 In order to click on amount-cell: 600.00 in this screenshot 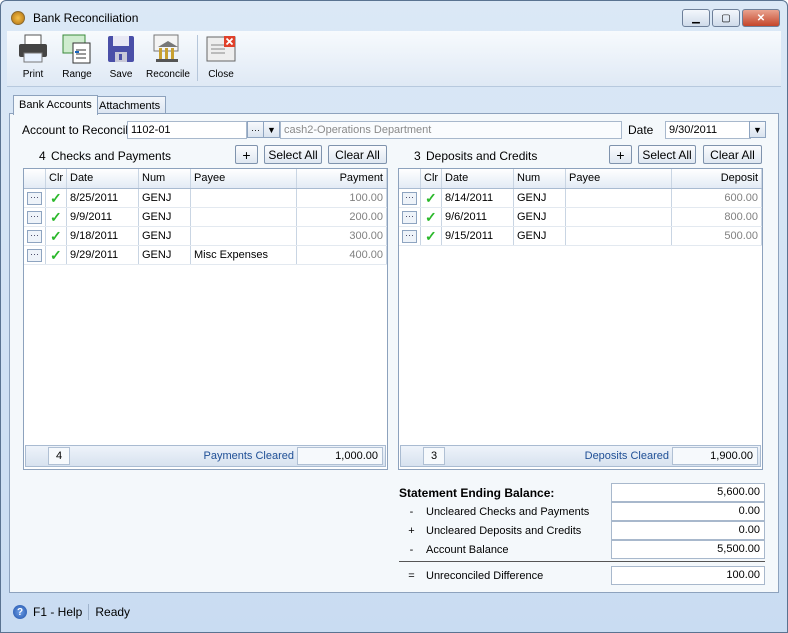, I will do `click(717, 198)`.